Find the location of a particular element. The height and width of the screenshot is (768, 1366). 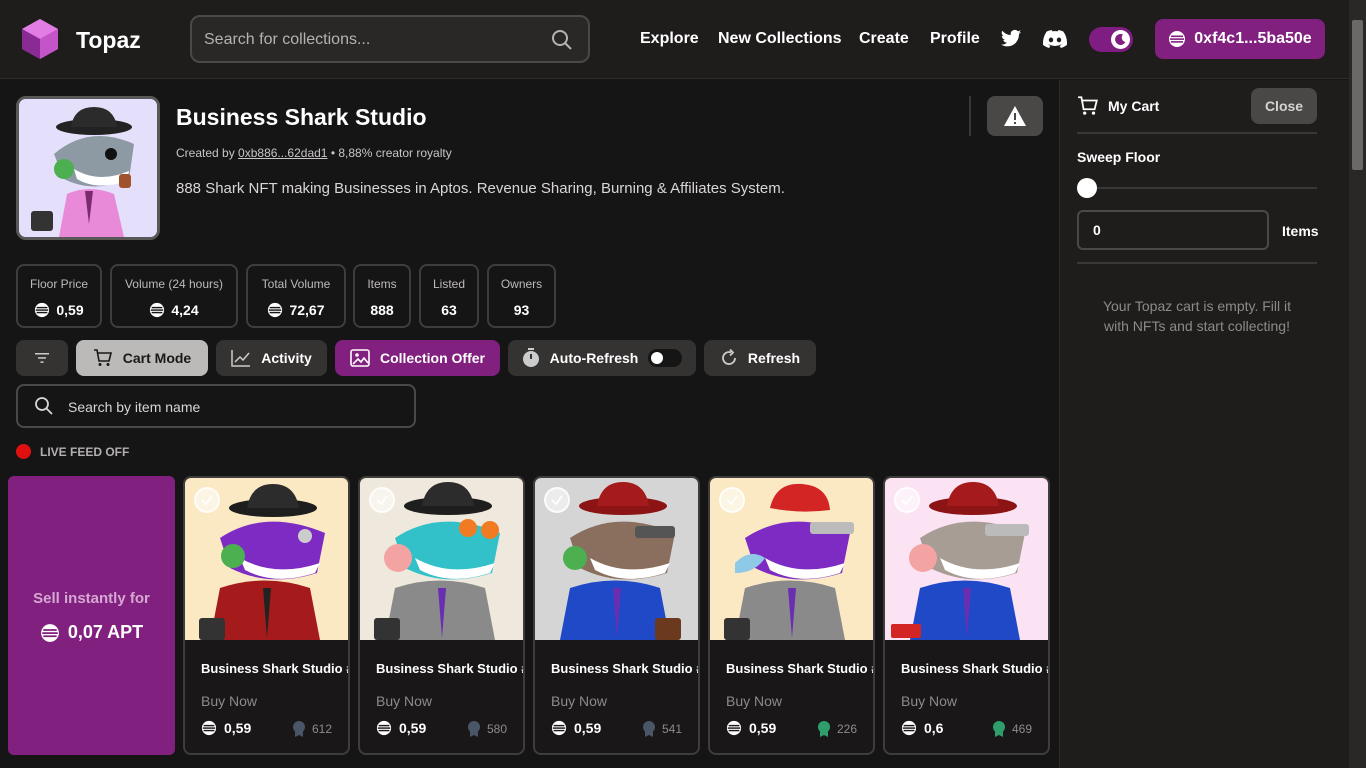

sweep-floor-label: Sweep Floor is located at coordinates (1119, 157).